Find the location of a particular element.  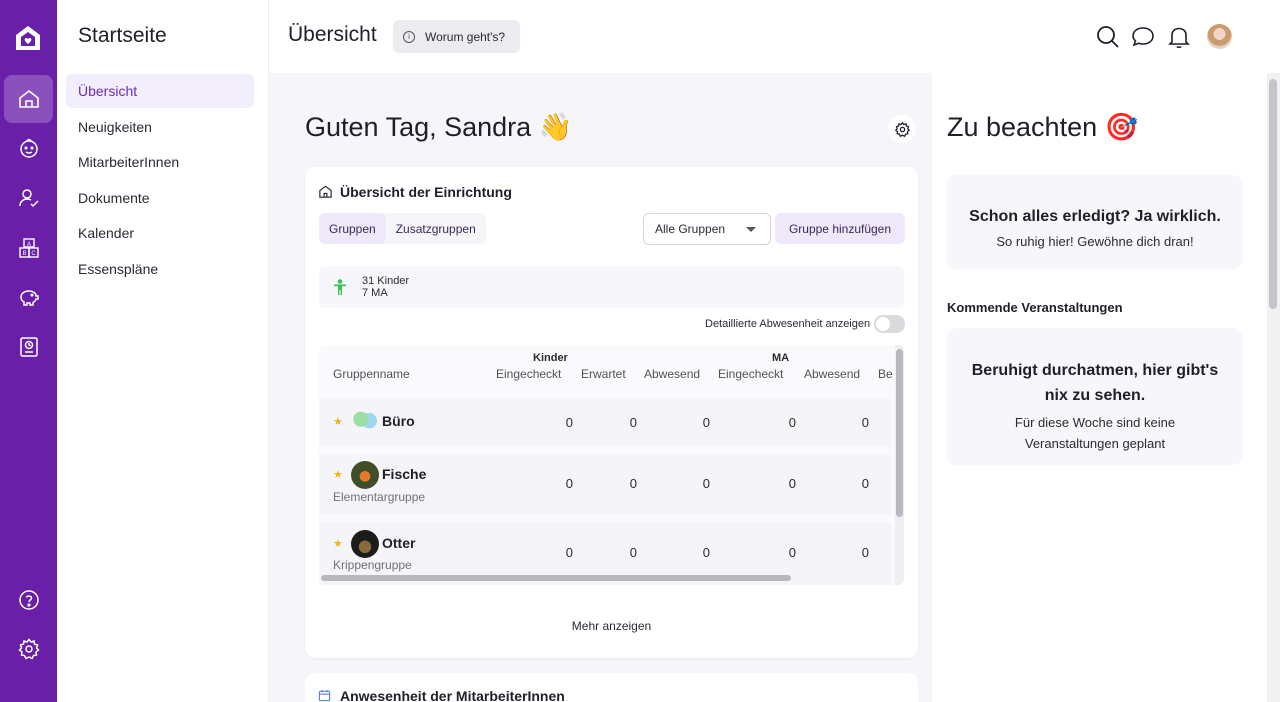

column-header: Be is located at coordinates (885, 374).